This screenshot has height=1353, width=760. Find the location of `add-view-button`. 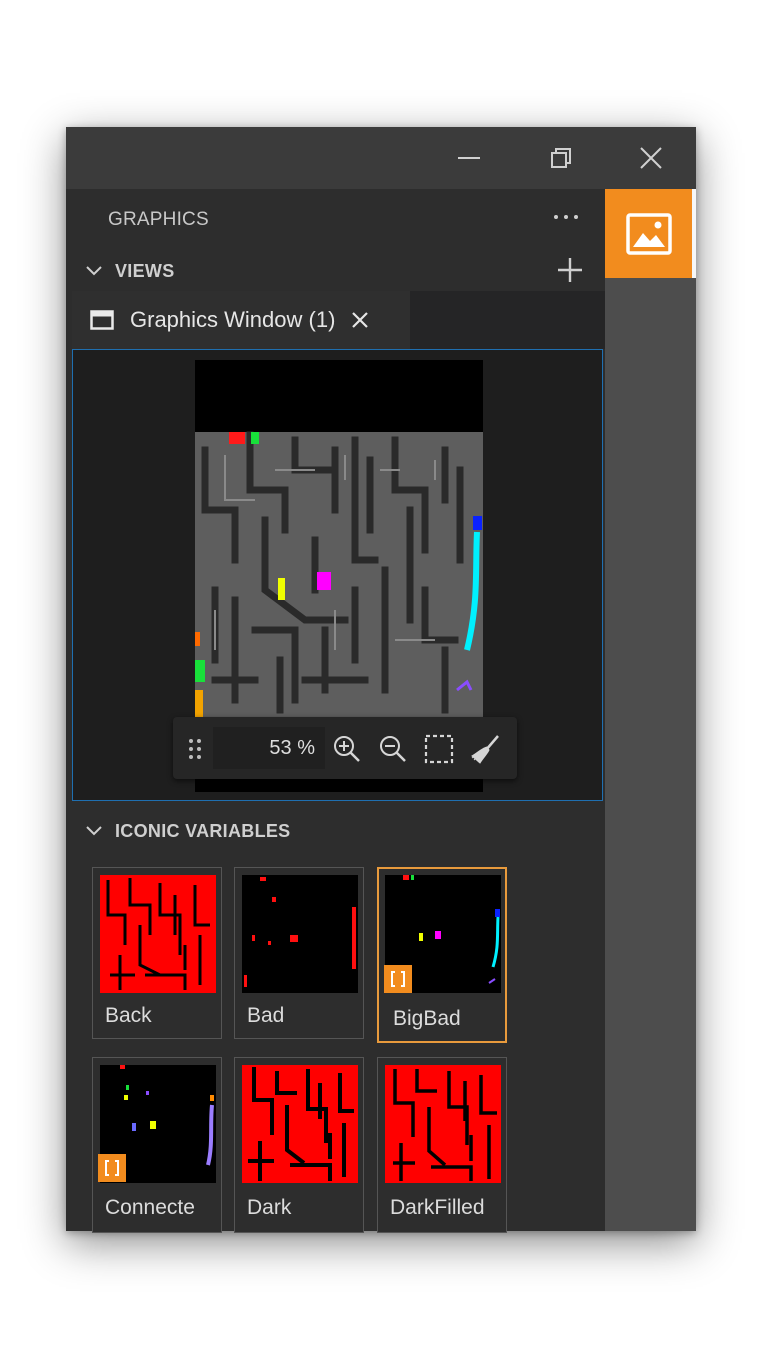

add-view-button is located at coordinates (570, 270).